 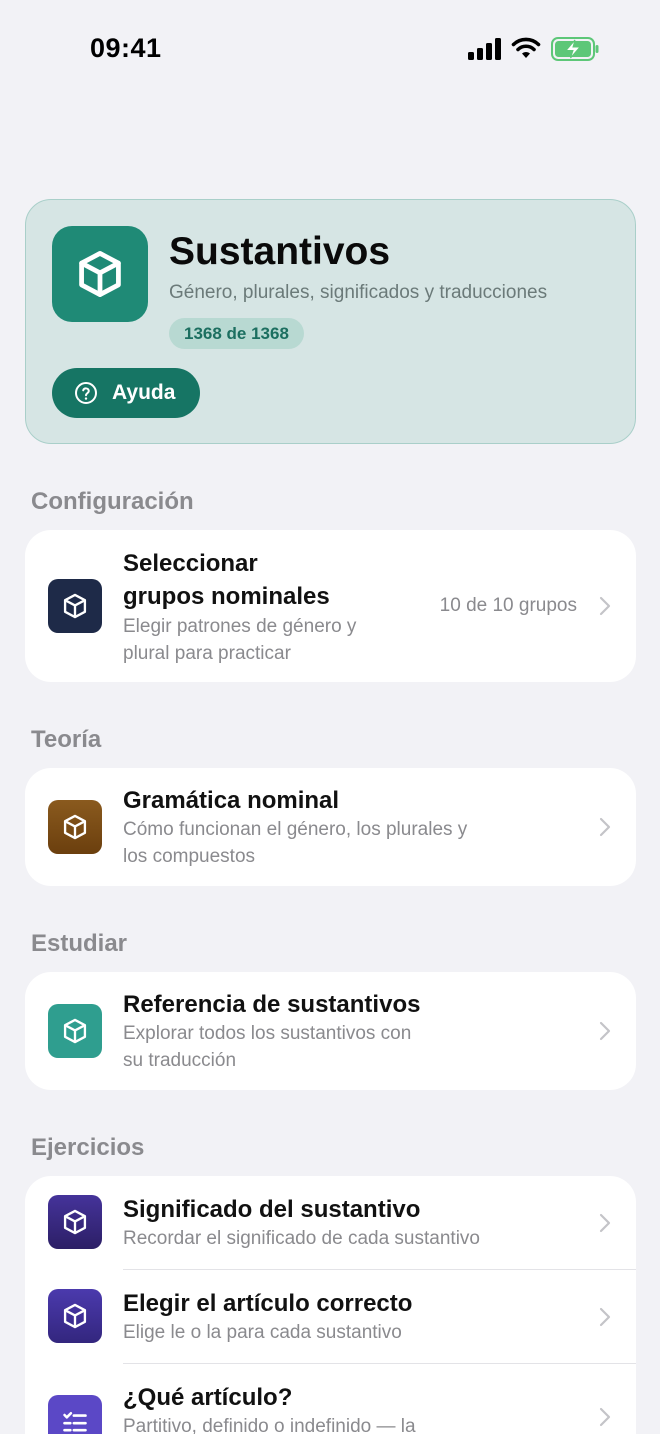 What do you see at coordinates (330, 48) in the screenshot?
I see `status-bar: 09:41` at bounding box center [330, 48].